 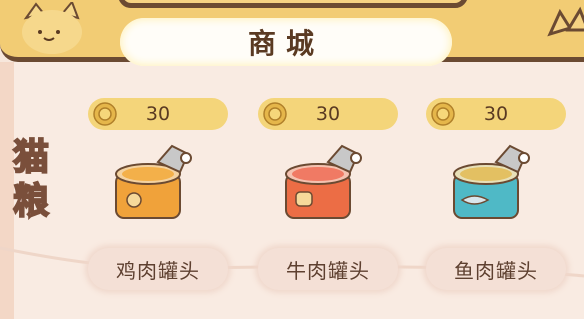 I want to click on header-top-tab, so click(x=293, y=4).